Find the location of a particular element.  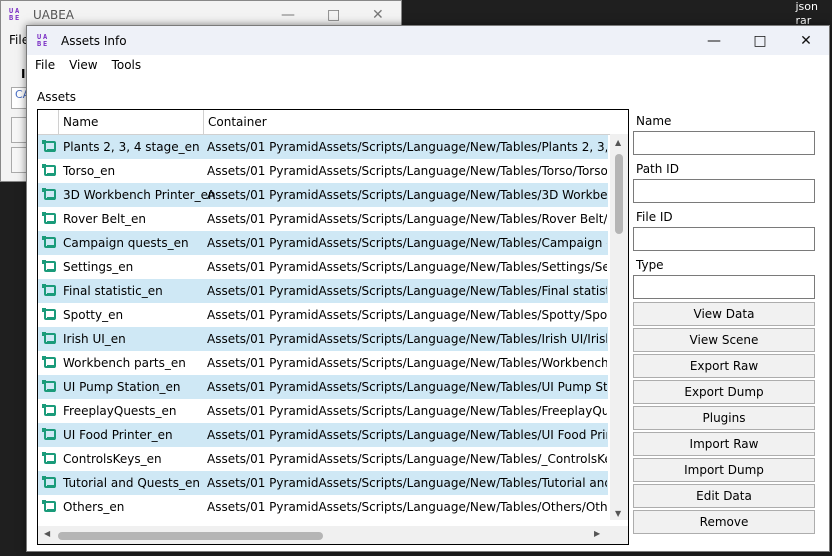

export-raw-button: Export Raw is located at coordinates (724, 366).